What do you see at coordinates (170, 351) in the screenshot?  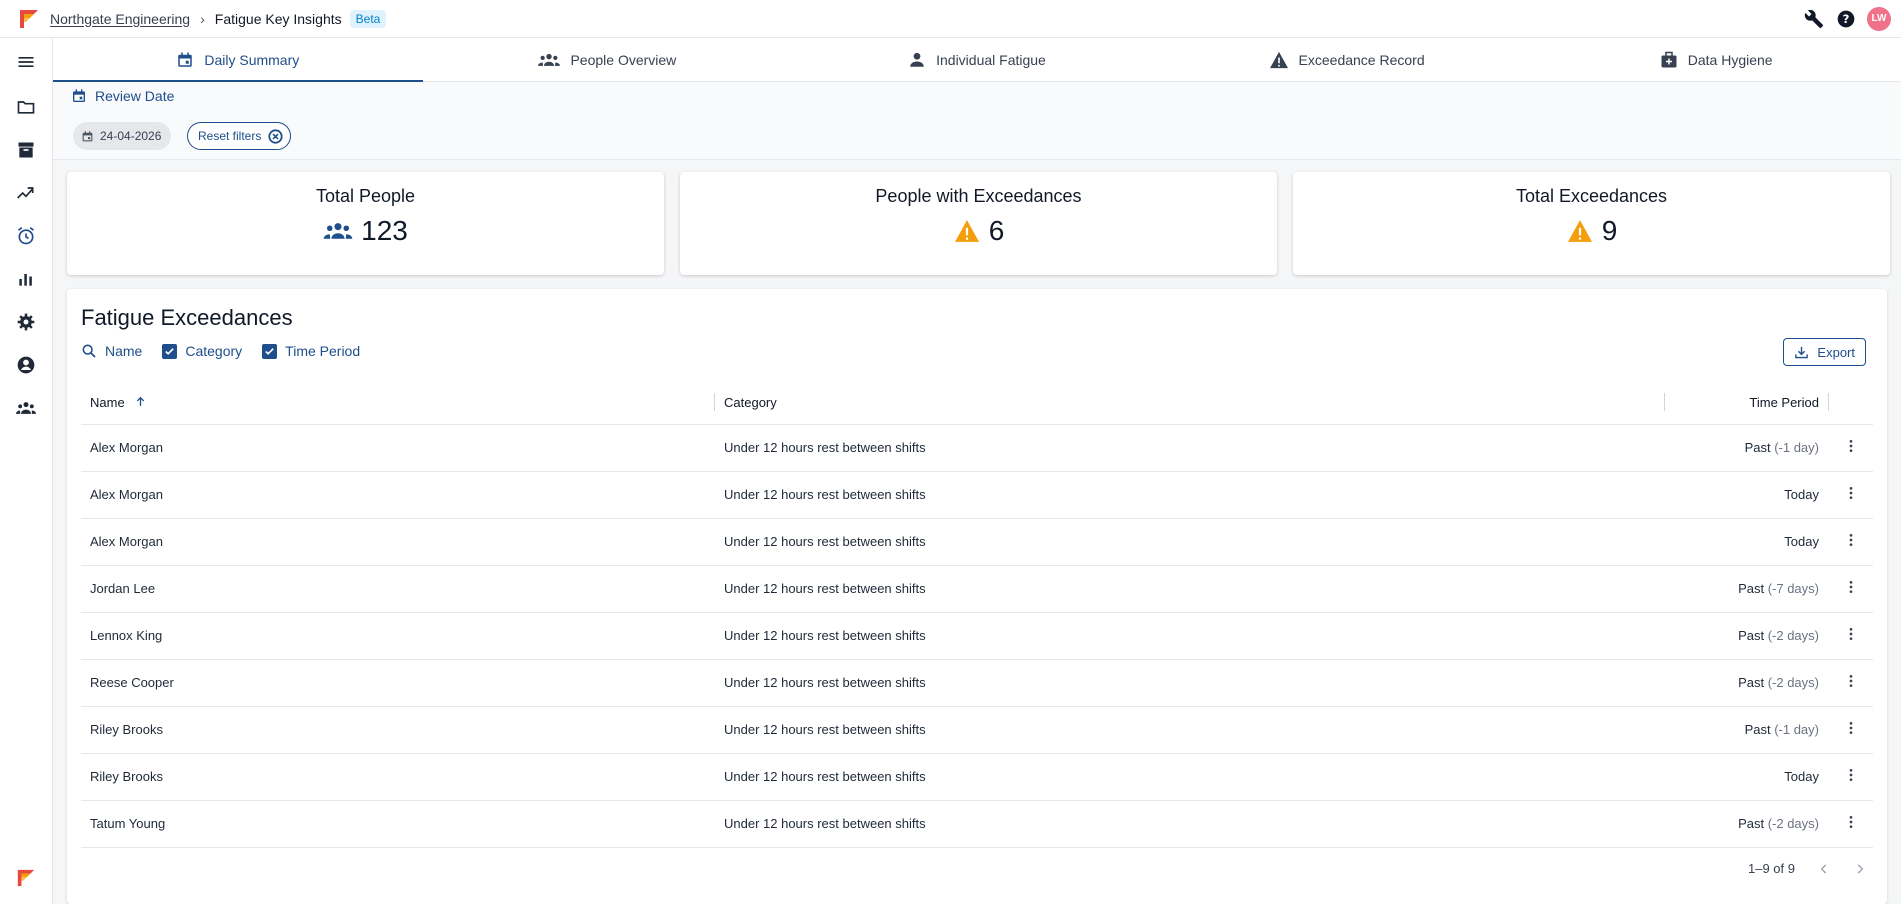 I see `category-checkbox` at bounding box center [170, 351].